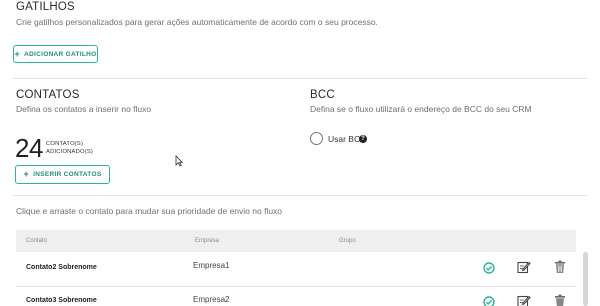 This screenshot has height=306, width=600. What do you see at coordinates (211, 299) in the screenshot?
I see `table-row-company: Empresa2` at bounding box center [211, 299].